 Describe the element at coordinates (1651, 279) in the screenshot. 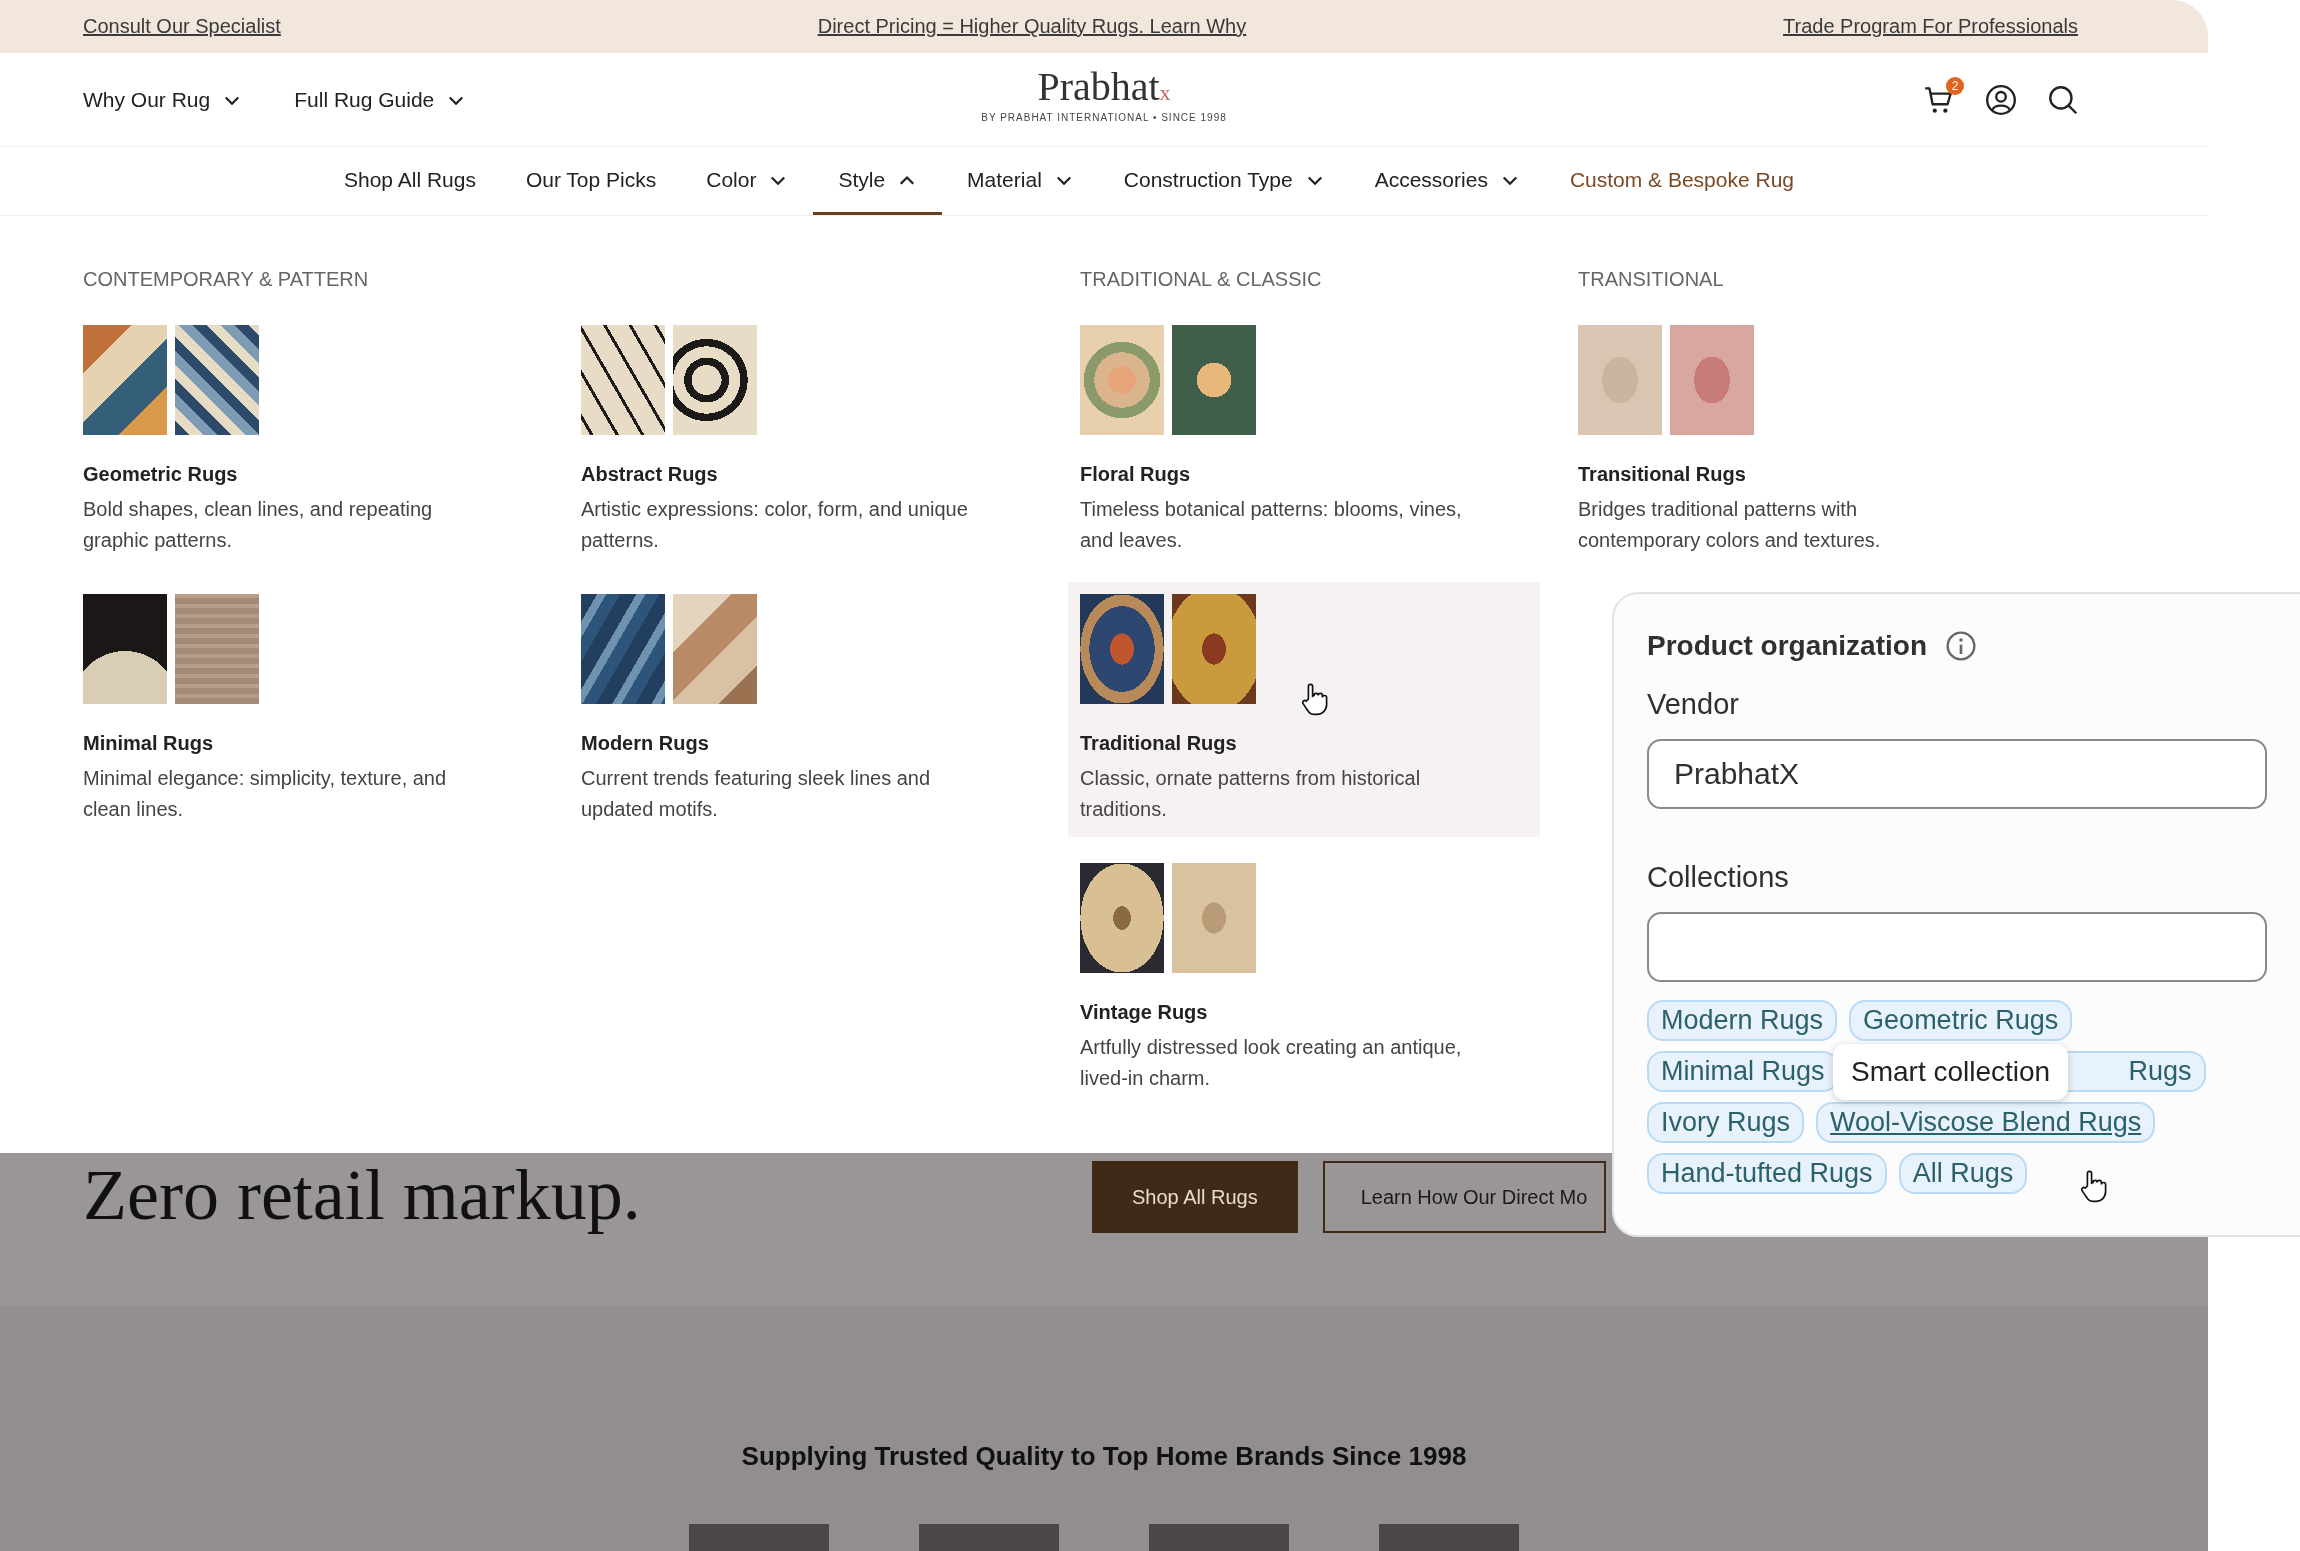

I see `section-heading: TRANSITIONAL` at that location.